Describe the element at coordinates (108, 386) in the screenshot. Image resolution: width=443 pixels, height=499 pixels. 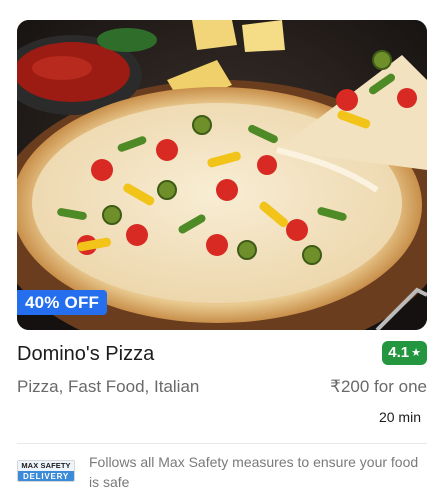
I see `cuisine-list: Pizza, Fast Food, Italian` at that location.